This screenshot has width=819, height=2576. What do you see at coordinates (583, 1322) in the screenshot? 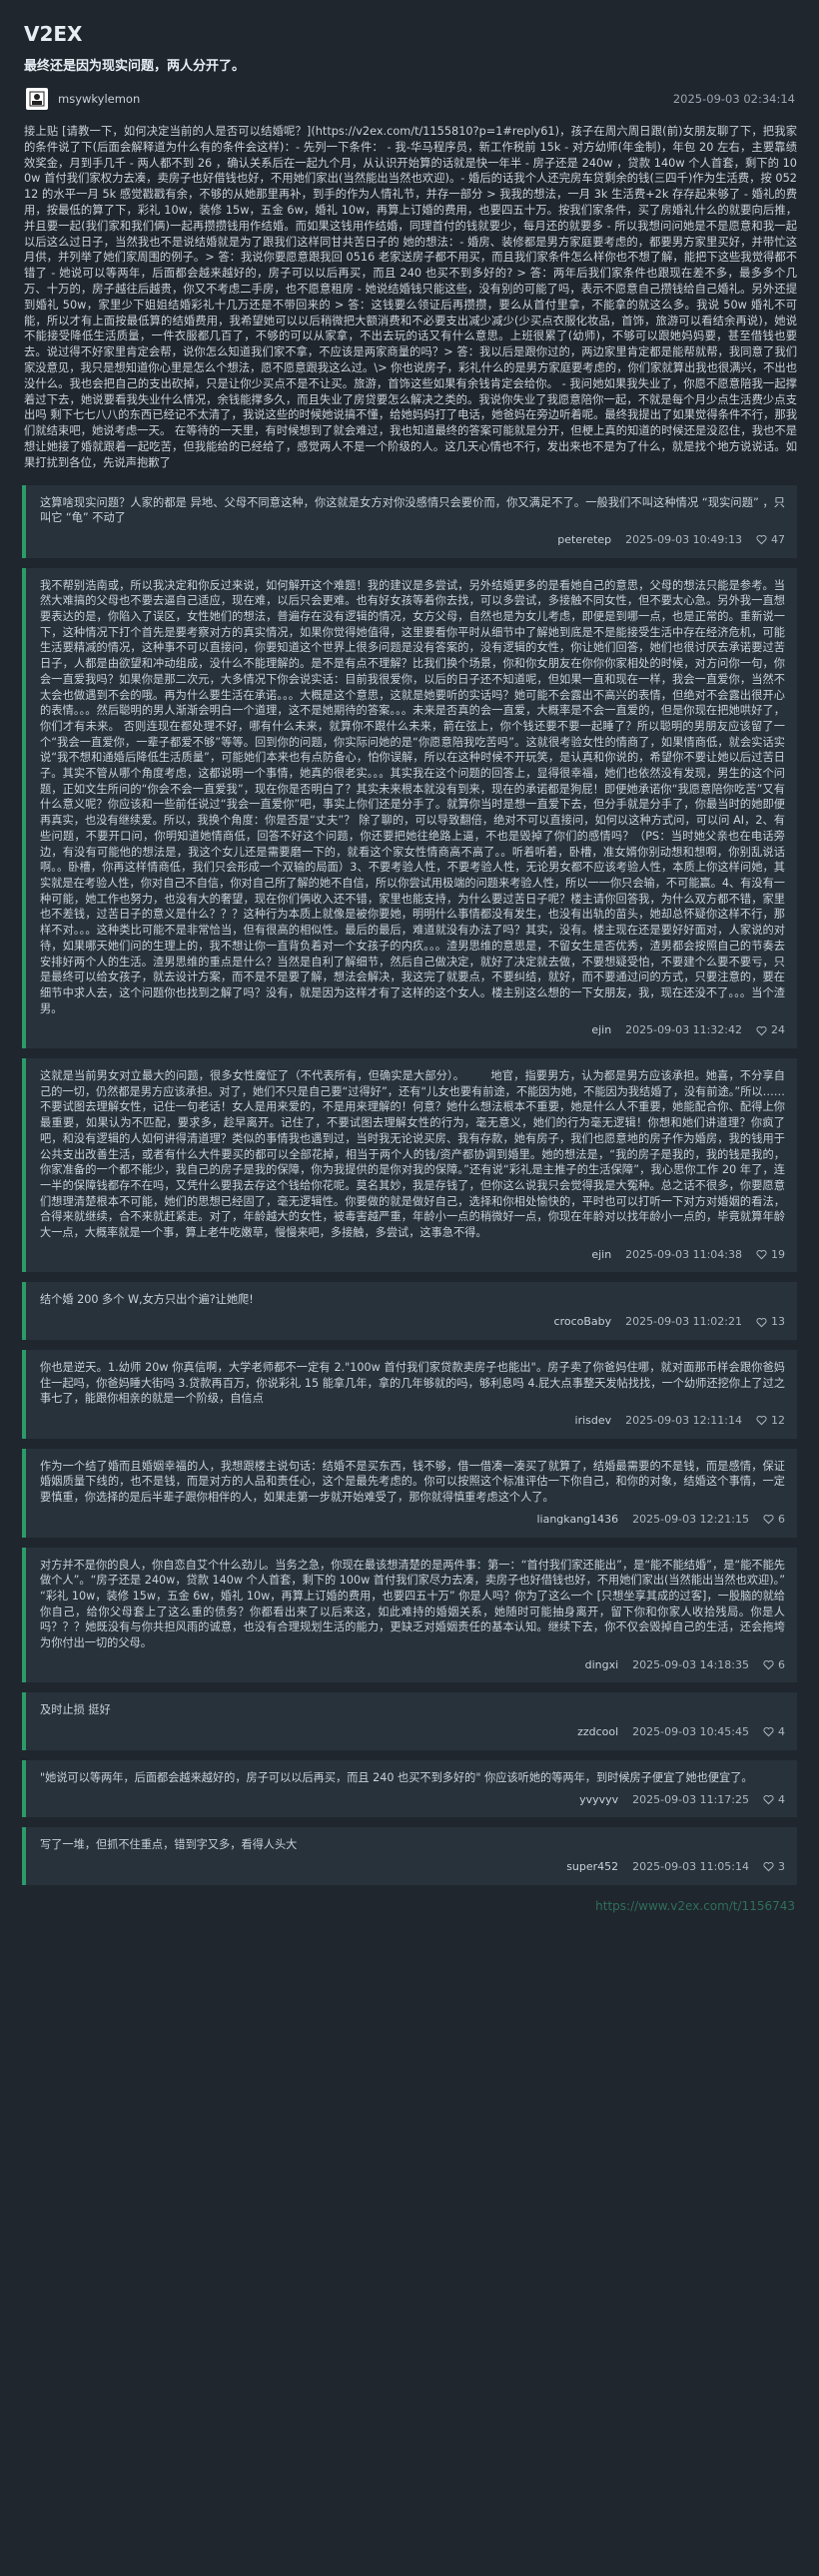
I see `reply-user: crocoBaby` at bounding box center [583, 1322].